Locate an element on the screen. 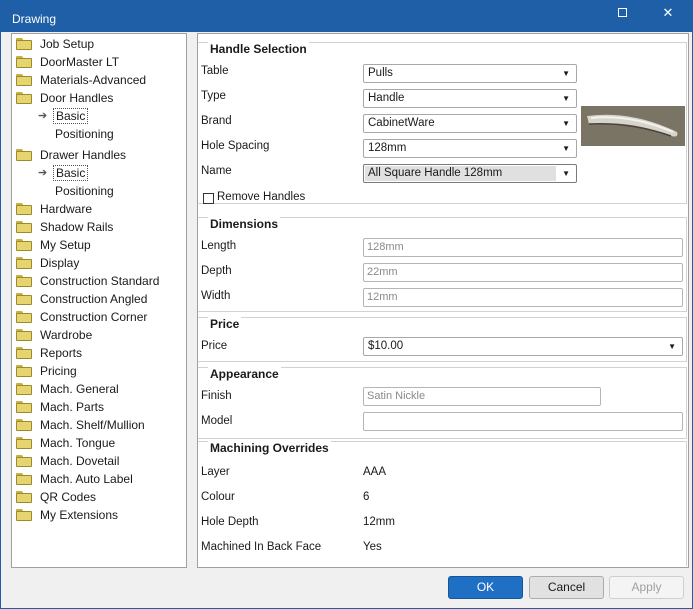 This screenshot has width=693, height=609. table-label: Table is located at coordinates (215, 71).